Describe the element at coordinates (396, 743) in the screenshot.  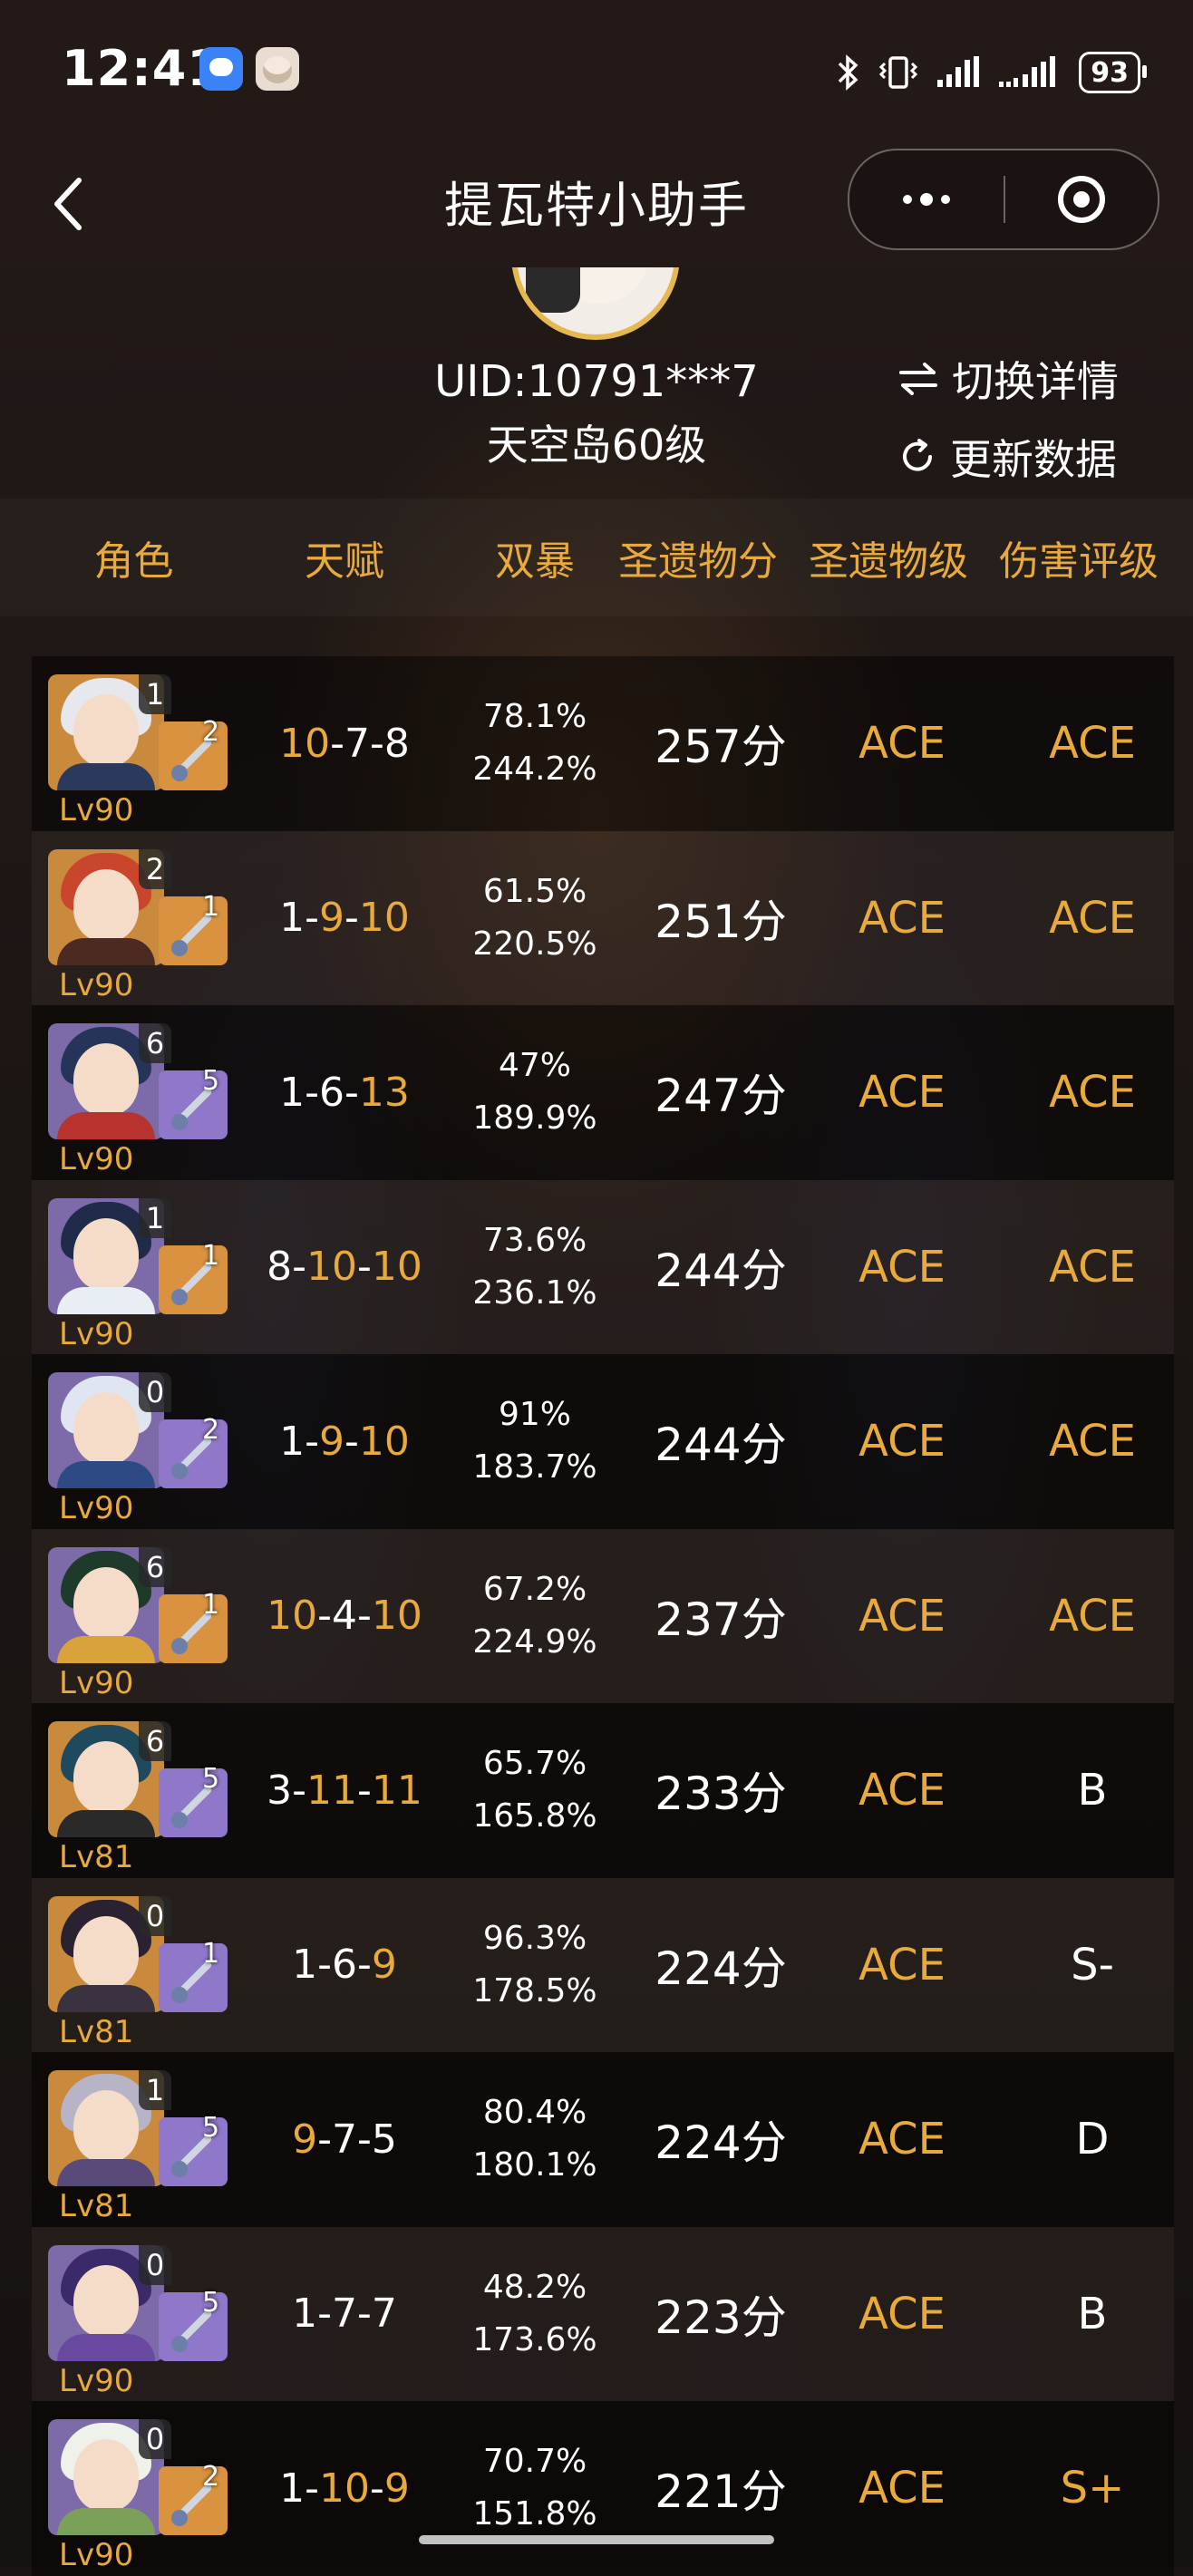
I see `talent-value: 8` at that location.